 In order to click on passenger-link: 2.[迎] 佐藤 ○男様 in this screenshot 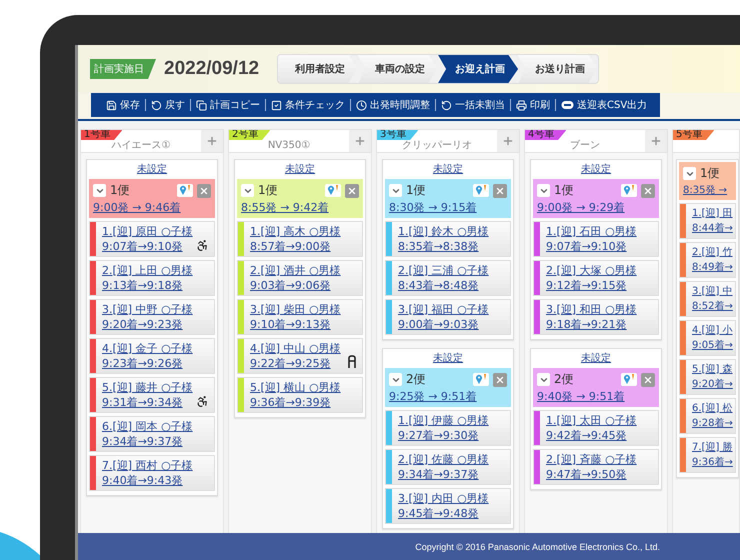, I will do `click(443, 459)`.